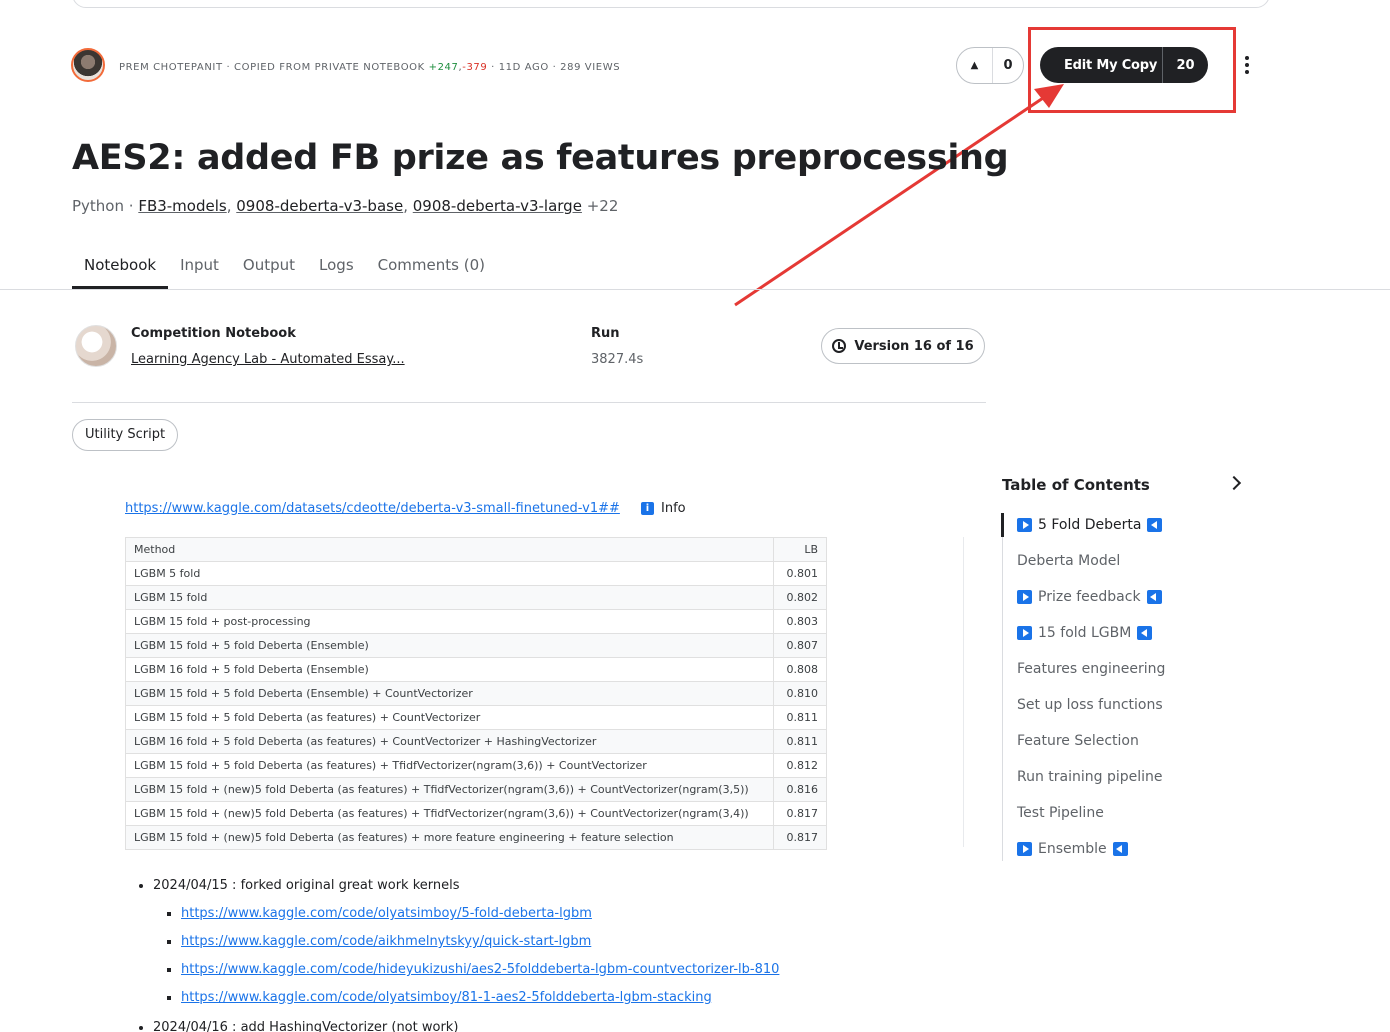 This screenshot has height=1032, width=1390. Describe the element at coordinates (182, 206) in the screenshot. I see `dataset-link-1: FB3-models` at that location.